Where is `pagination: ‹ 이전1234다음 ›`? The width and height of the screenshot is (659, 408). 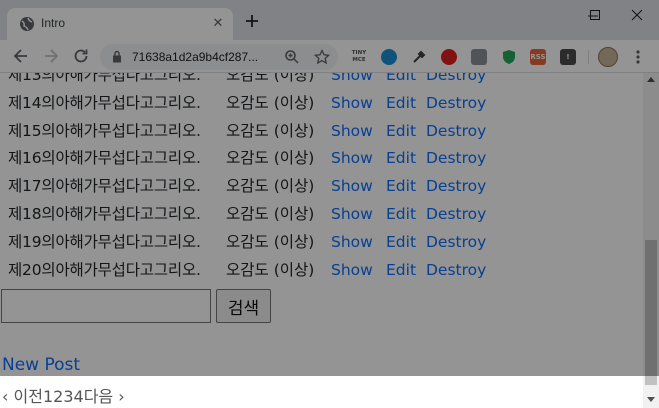
pagination: ‹ 이전1234다음 › is located at coordinates (63, 395).